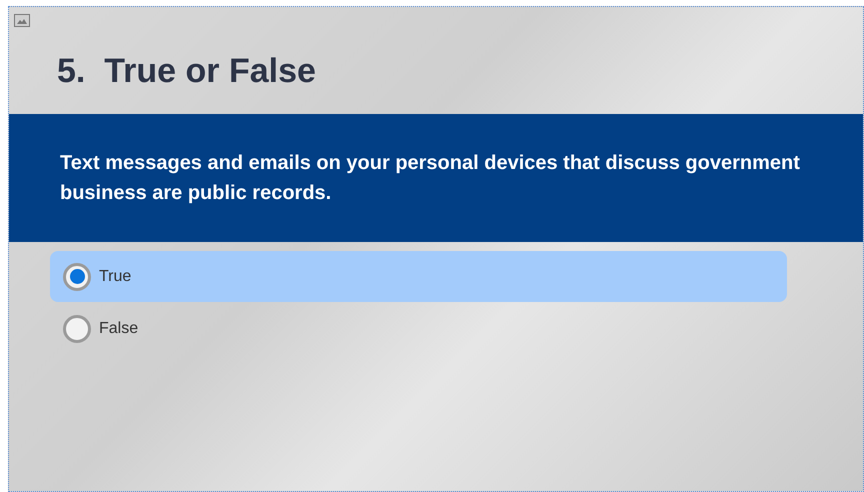  I want to click on option-label: False, so click(118, 328).